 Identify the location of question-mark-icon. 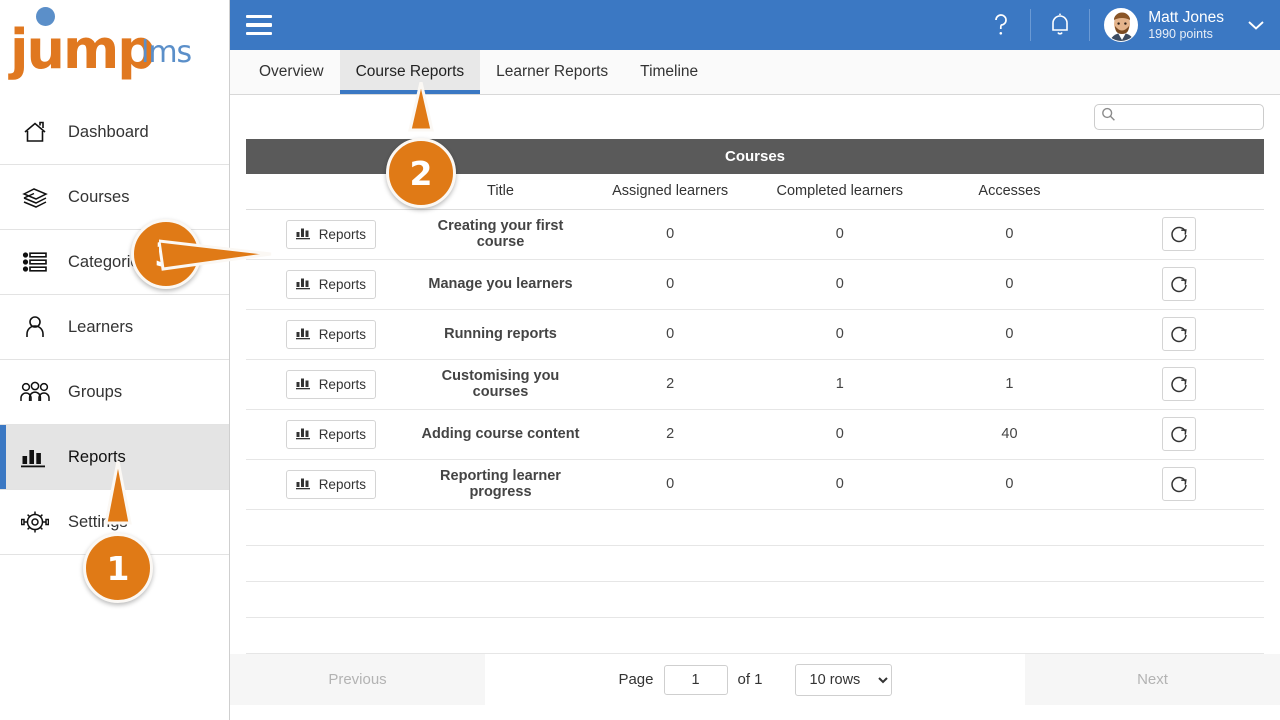
(1001, 25).